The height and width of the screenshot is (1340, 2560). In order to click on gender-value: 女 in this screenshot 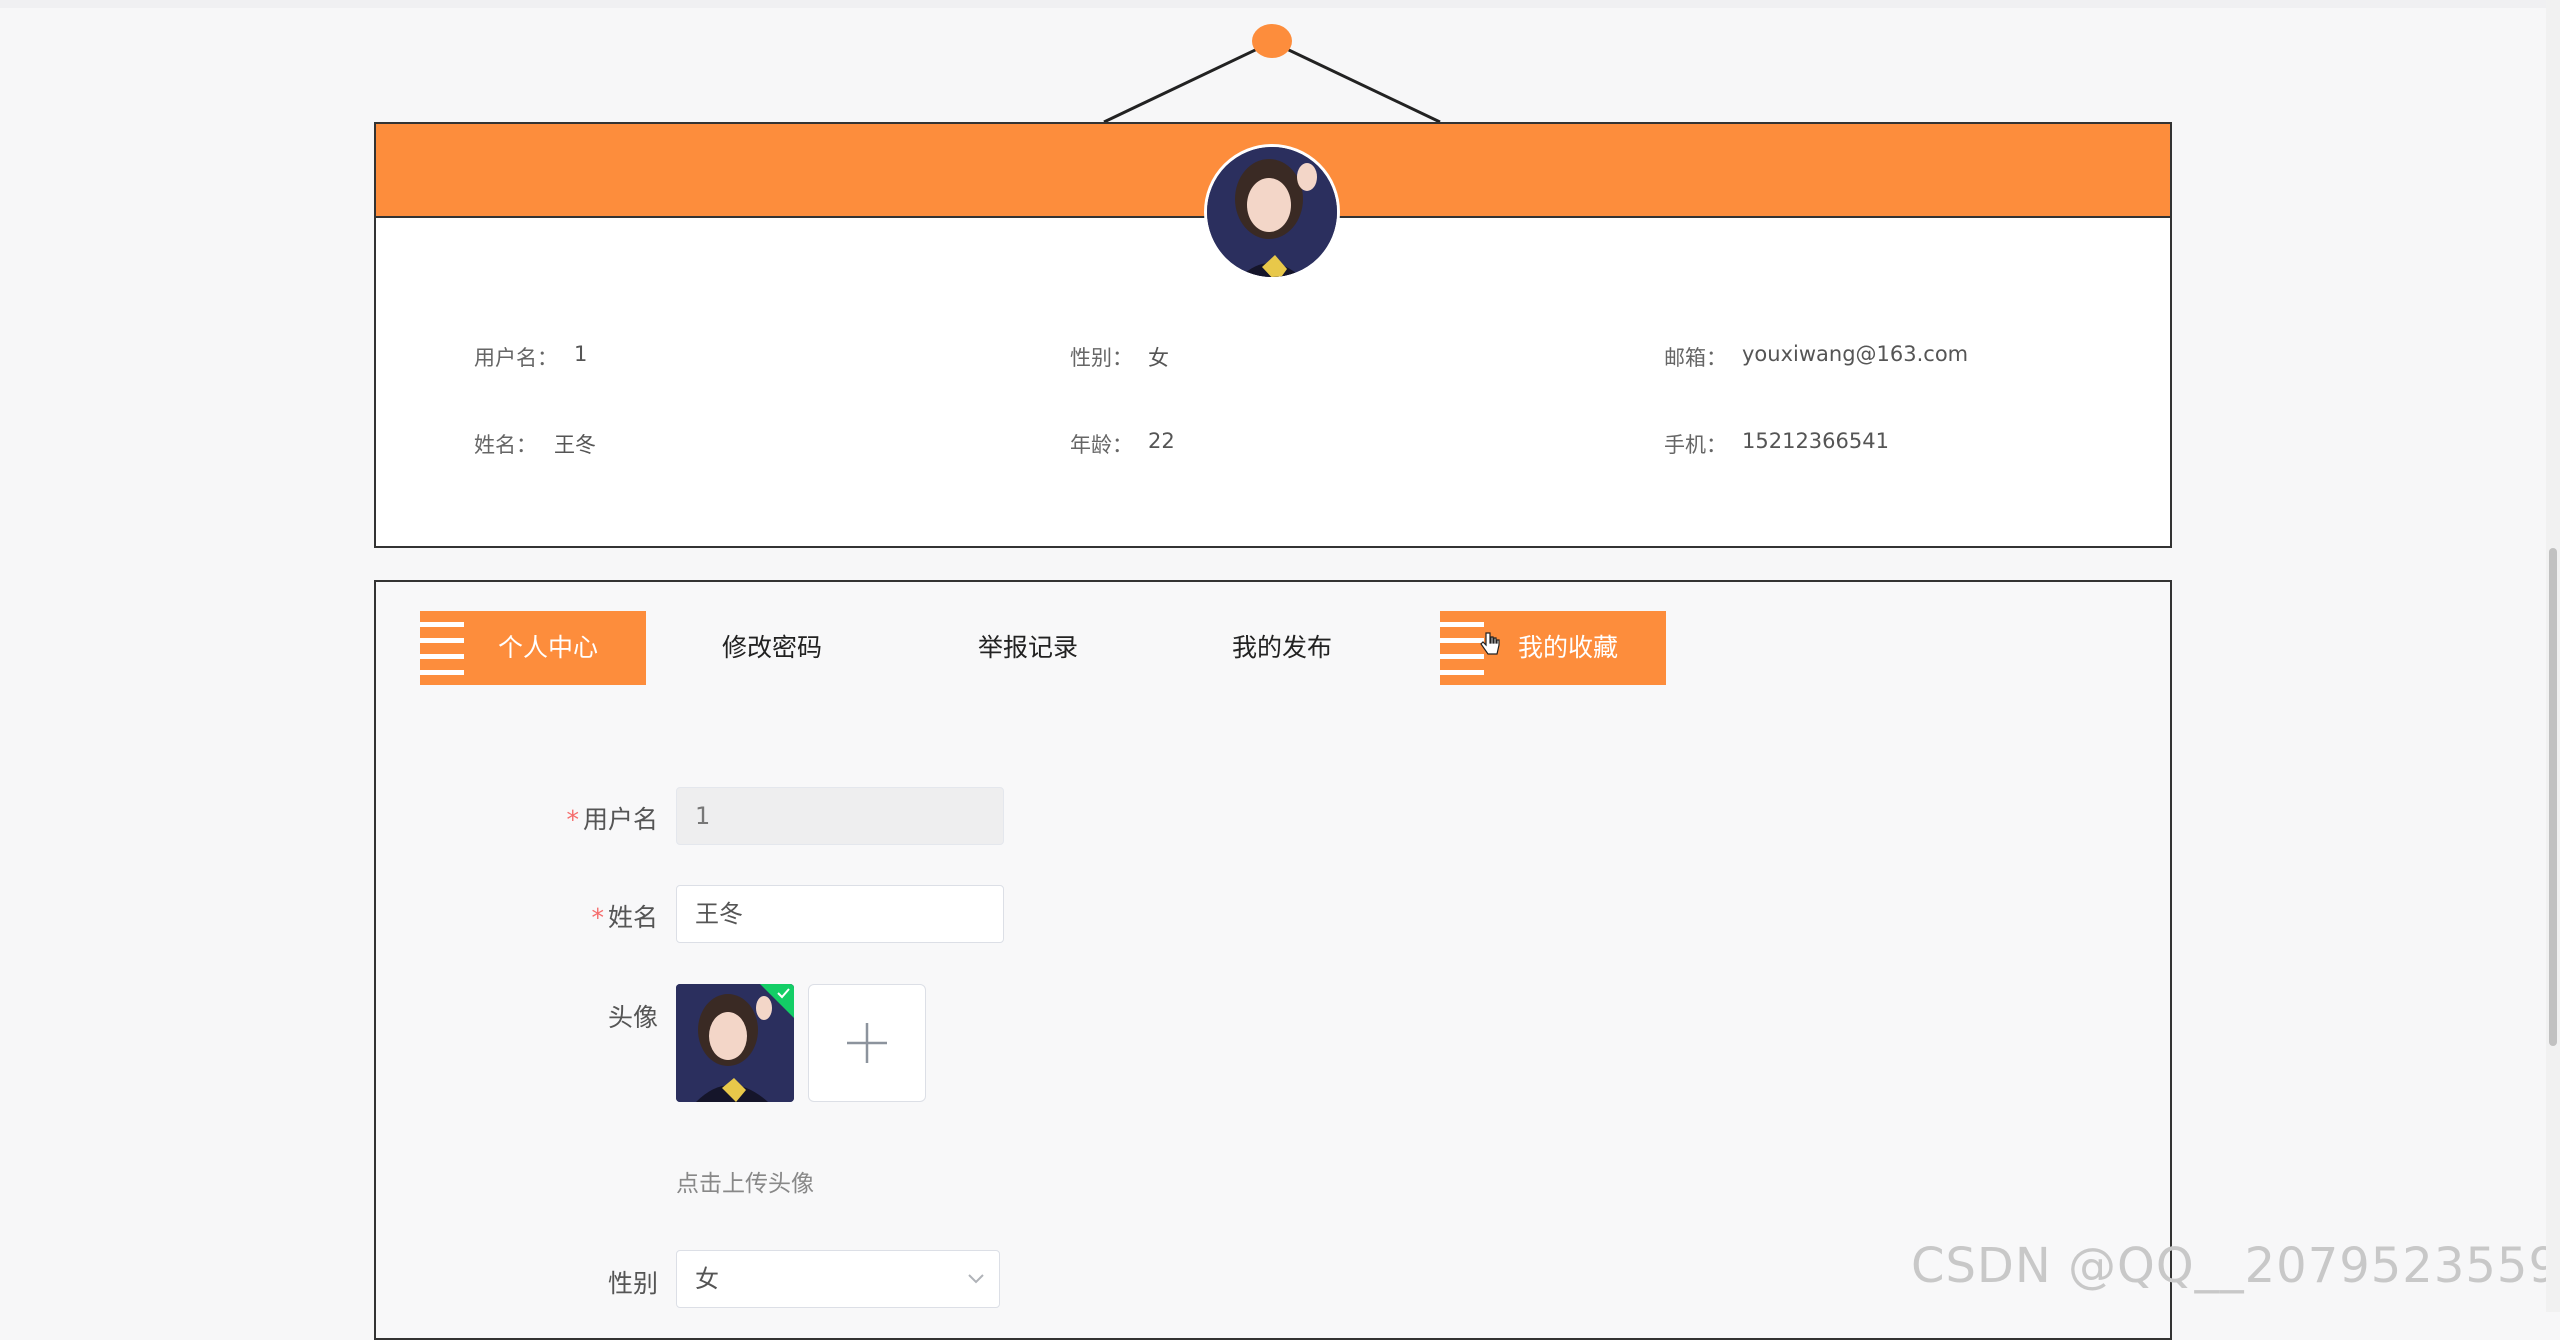, I will do `click(1158, 358)`.